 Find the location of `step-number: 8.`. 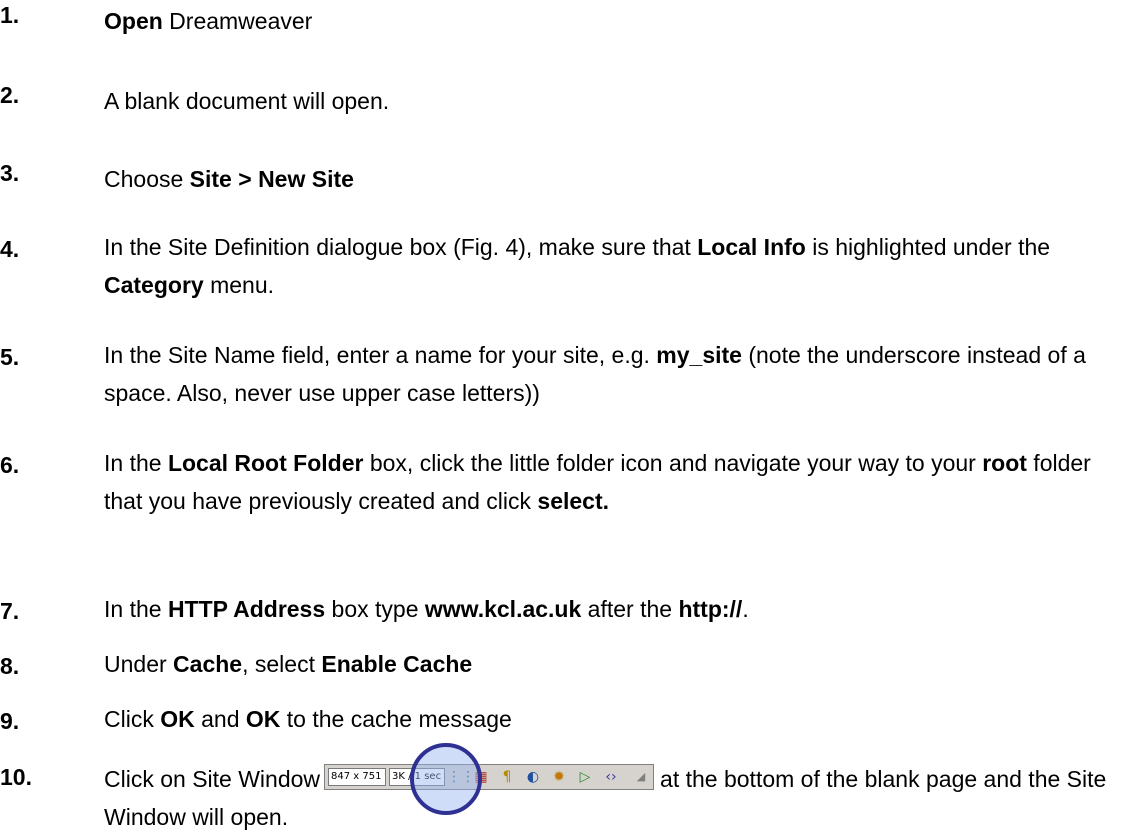

step-number: 8. is located at coordinates (10, 666).